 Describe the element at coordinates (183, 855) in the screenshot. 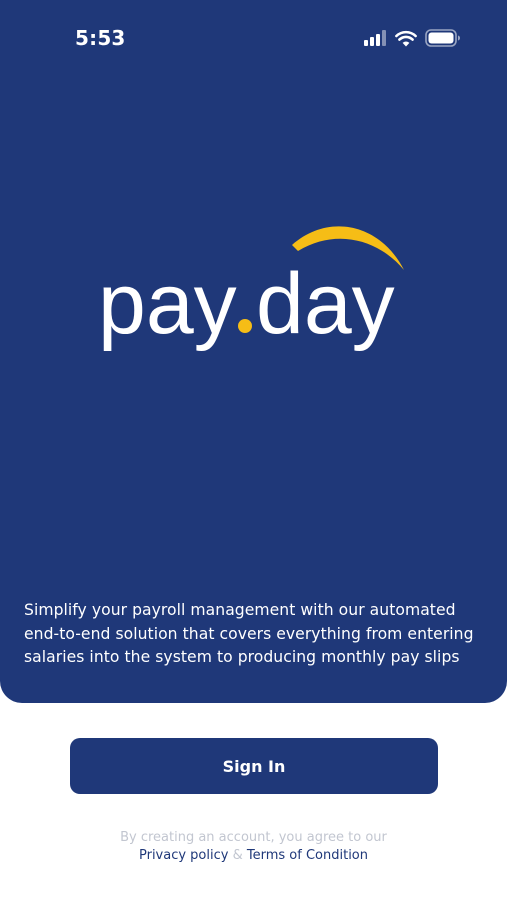

I see `privacy-policy-link: Privacy policy` at that location.